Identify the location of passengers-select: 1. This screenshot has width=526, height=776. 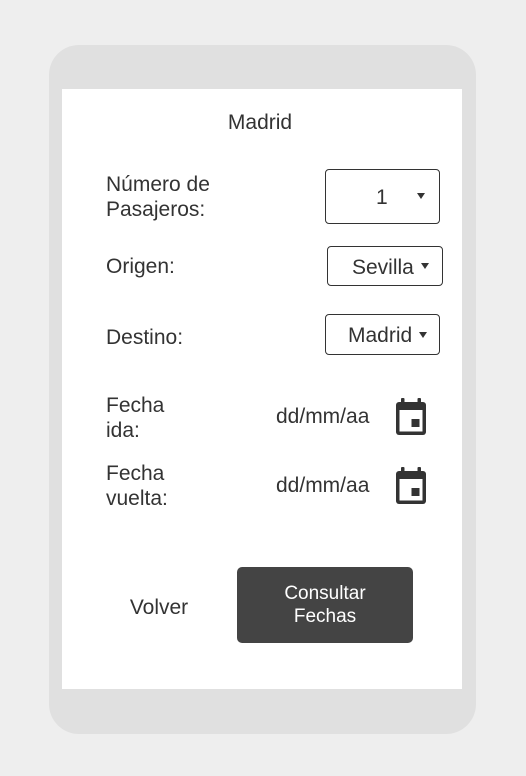
(382, 196).